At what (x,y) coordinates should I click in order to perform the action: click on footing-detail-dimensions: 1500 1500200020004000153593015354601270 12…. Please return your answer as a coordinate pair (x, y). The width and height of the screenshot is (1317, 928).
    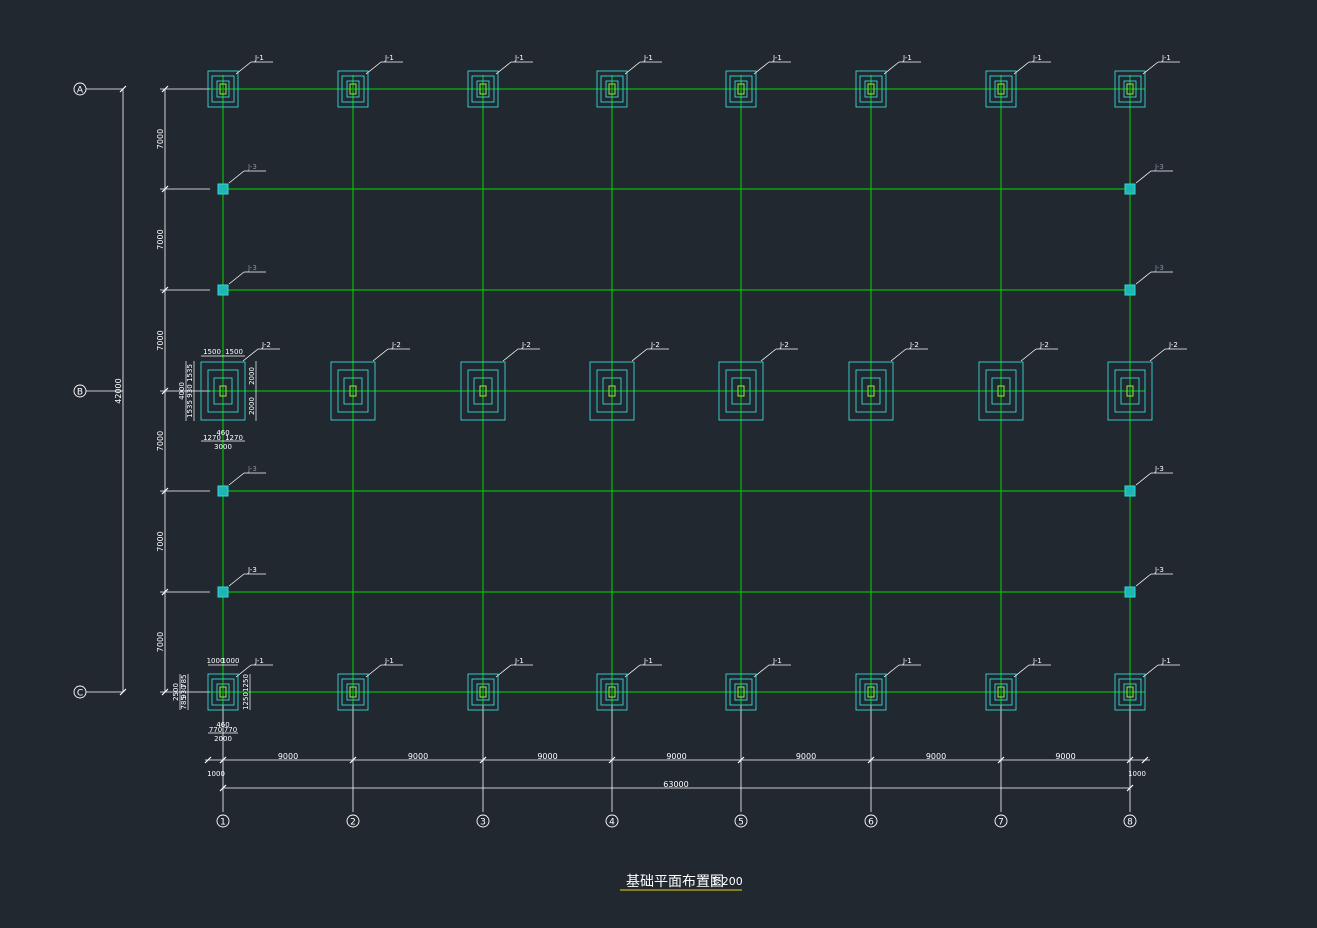
    Looking at the image, I should click on (214, 545).